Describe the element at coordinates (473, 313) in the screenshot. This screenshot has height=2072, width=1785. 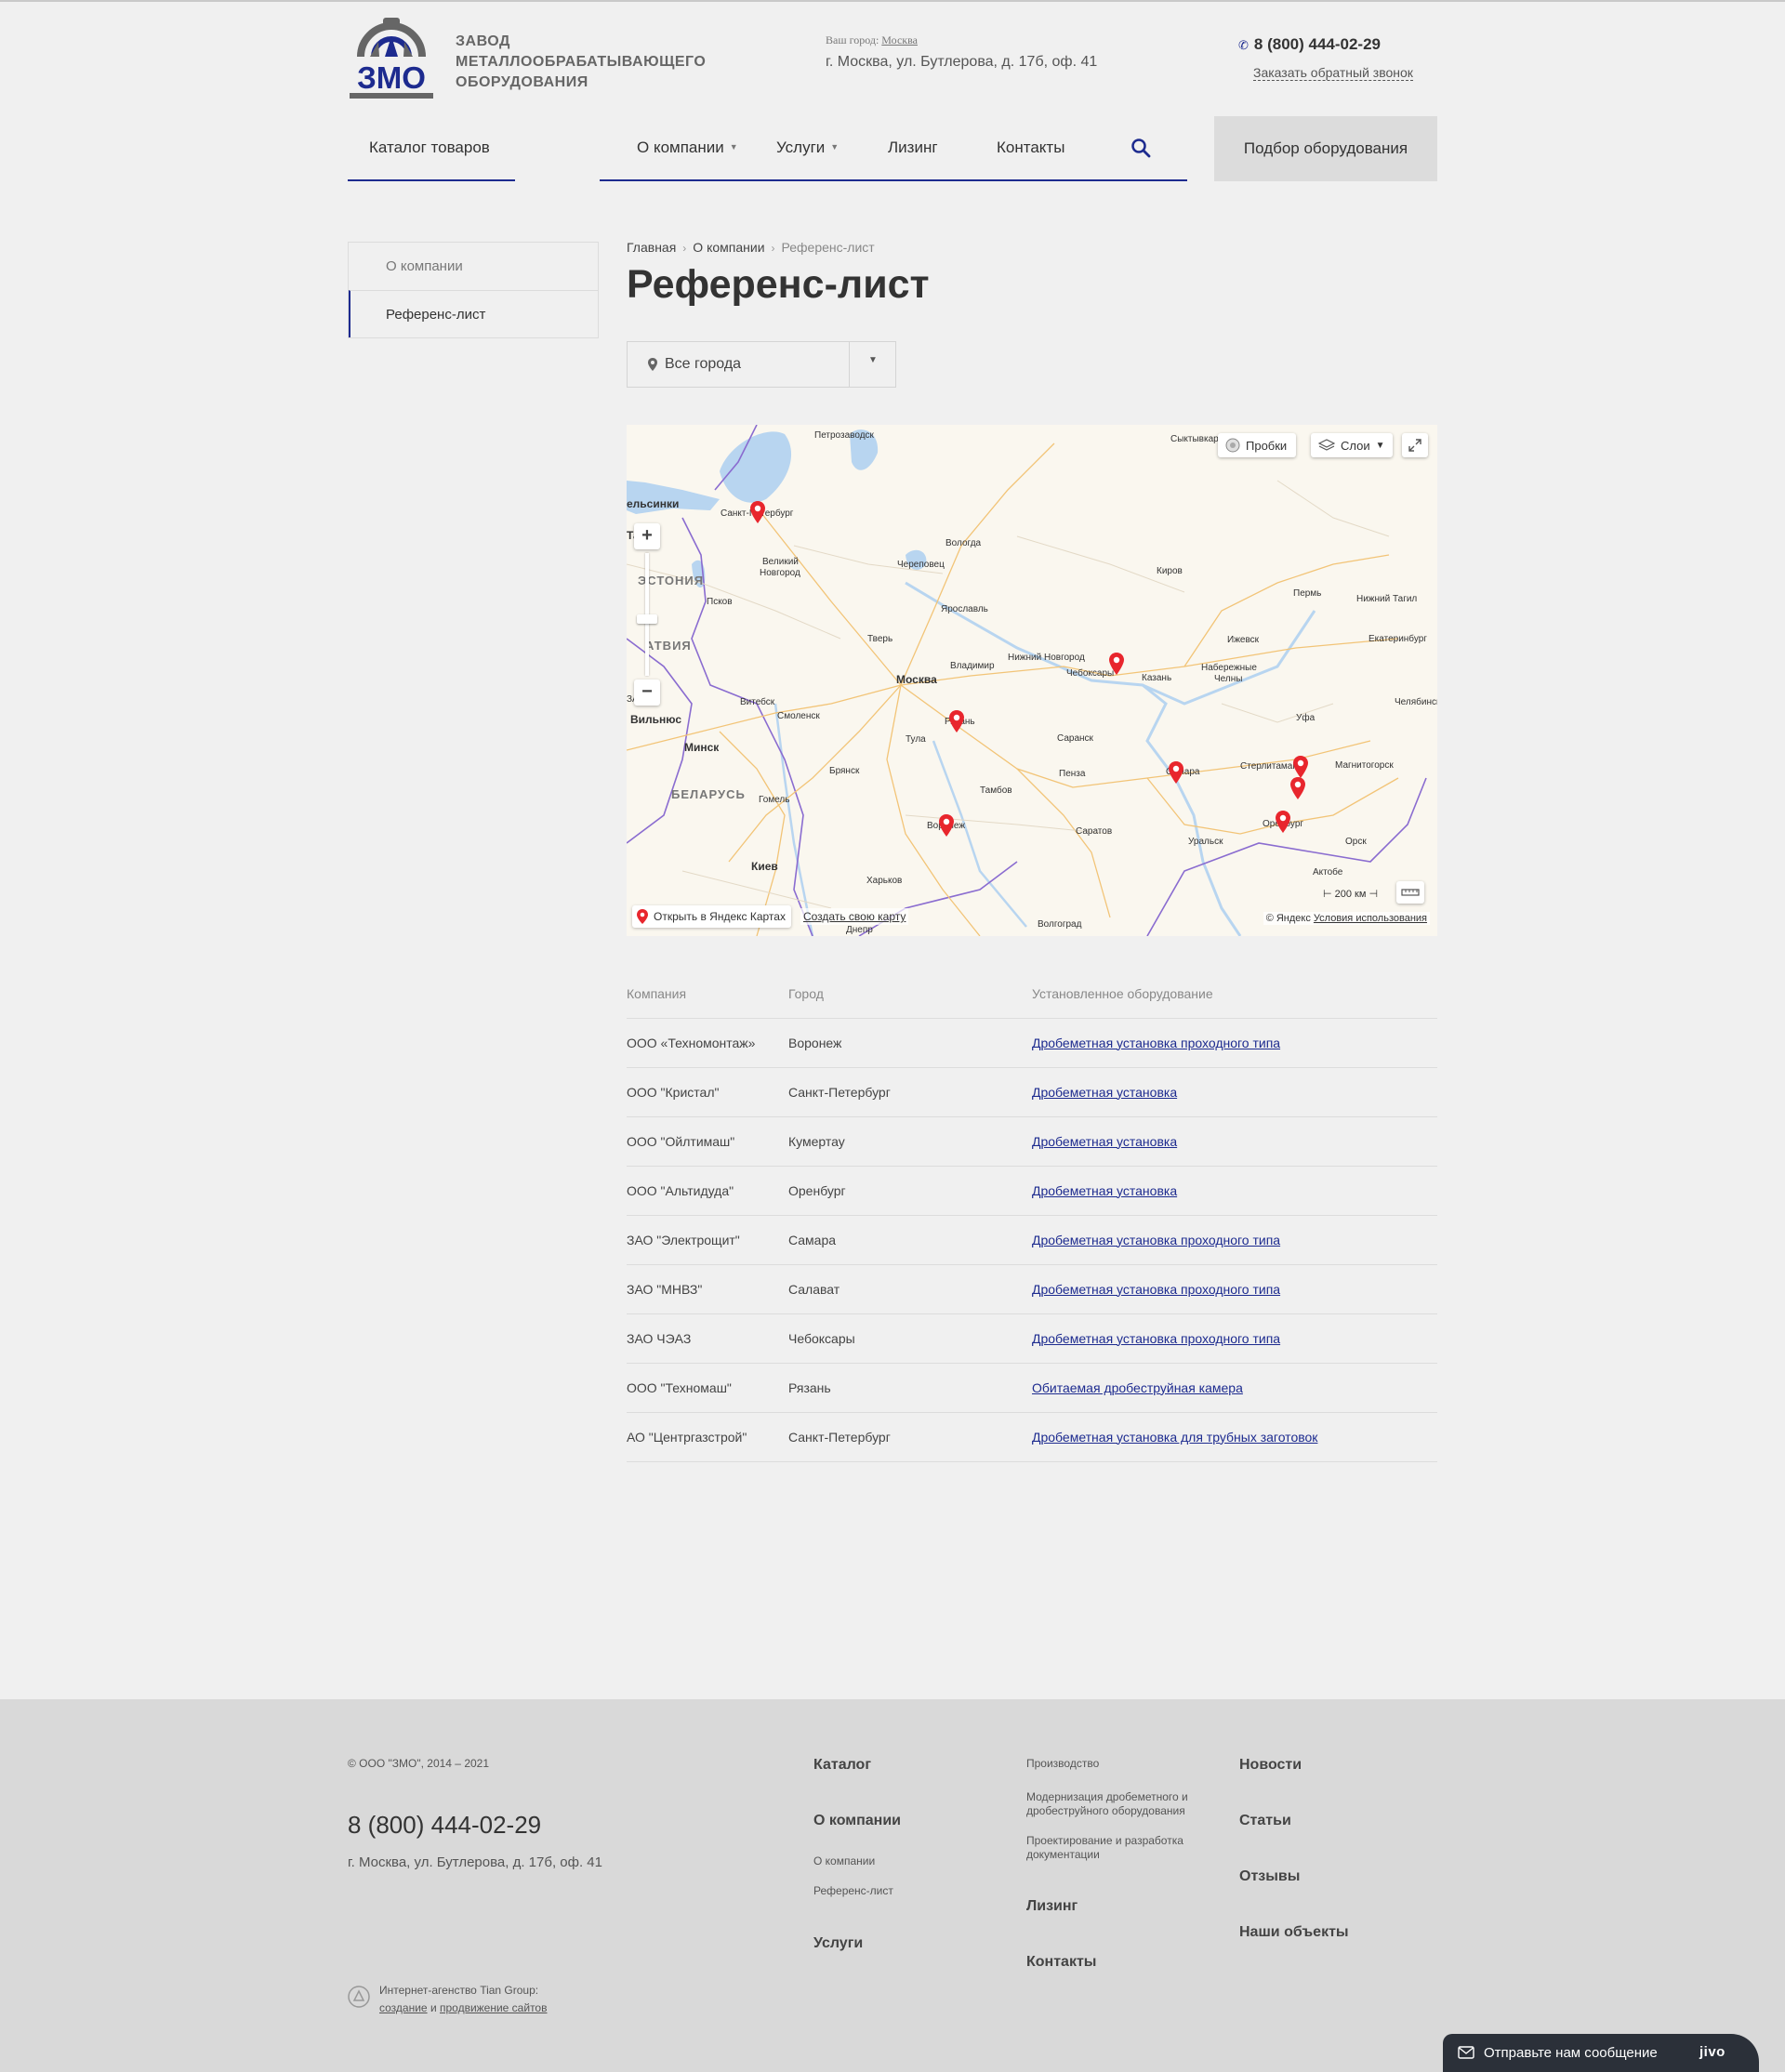
I see `sidebar-item-reference-list: Референс-лист` at that location.